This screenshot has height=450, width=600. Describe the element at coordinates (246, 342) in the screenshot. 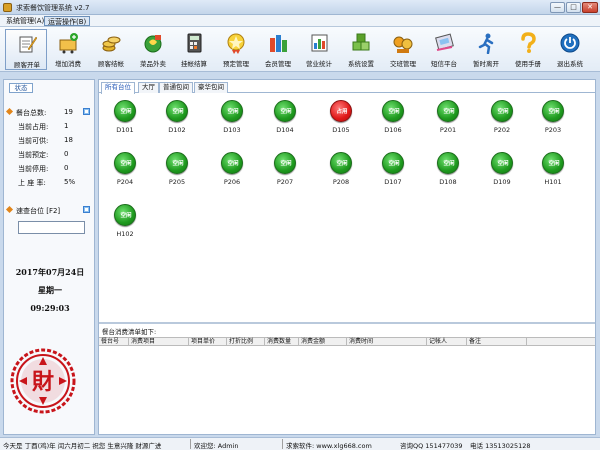

I see `column-header: 打折比例` at that location.